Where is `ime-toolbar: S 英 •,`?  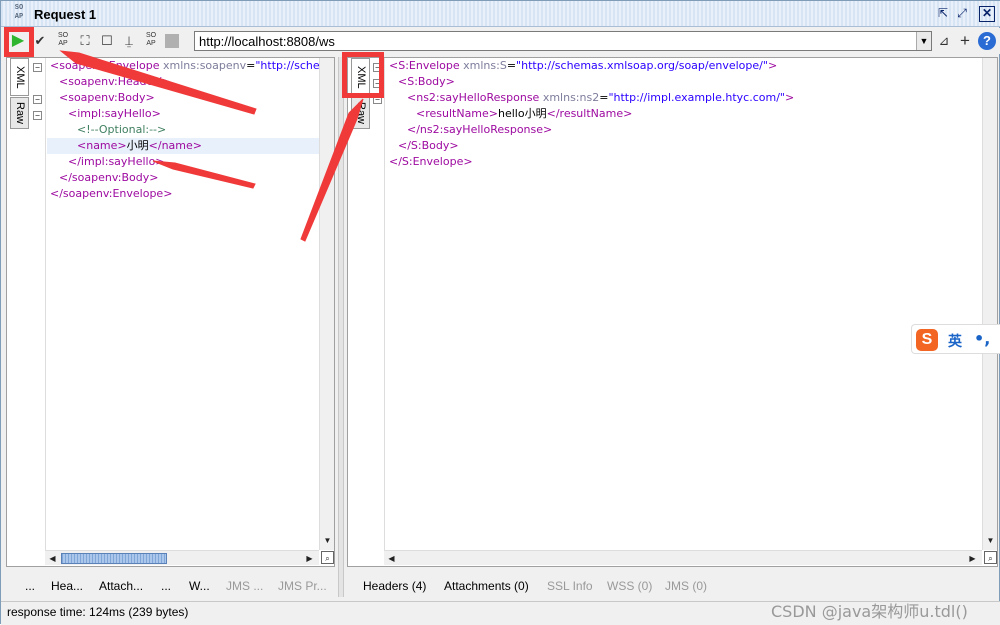 ime-toolbar: S 英 •, is located at coordinates (955, 339).